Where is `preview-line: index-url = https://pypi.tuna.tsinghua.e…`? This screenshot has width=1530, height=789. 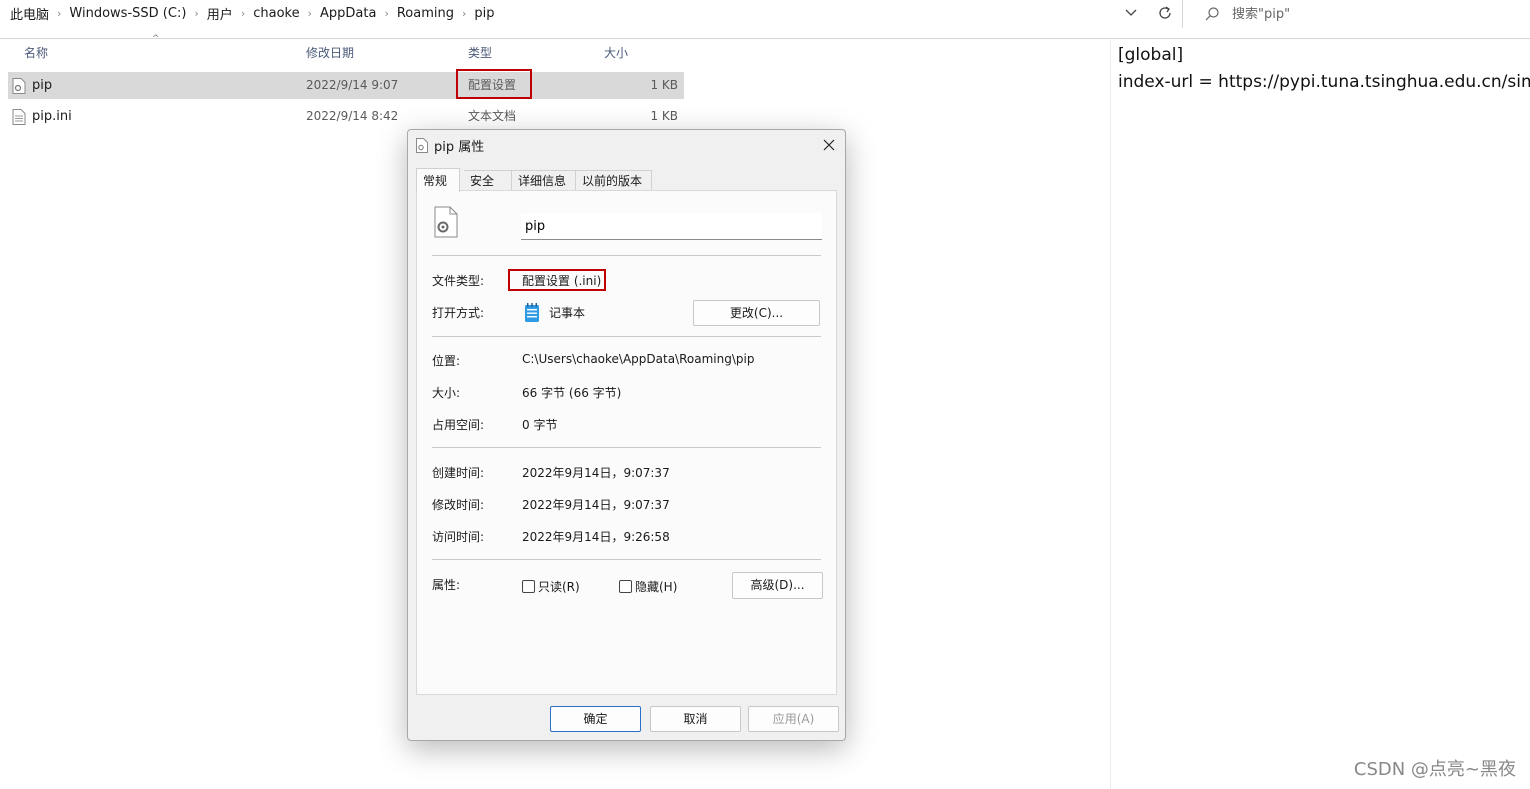
preview-line: index-url = https://pypi.tuna.tsinghua.e… is located at coordinates (1324, 82).